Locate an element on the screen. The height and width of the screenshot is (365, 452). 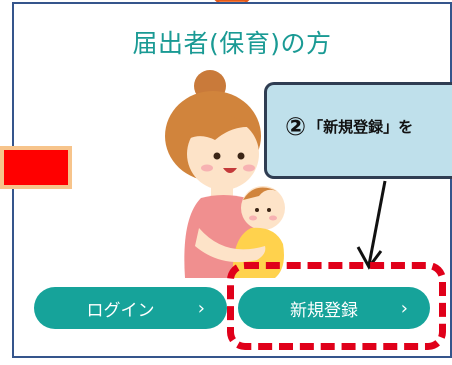
chevron-right-icon: › is located at coordinates (201, 308).